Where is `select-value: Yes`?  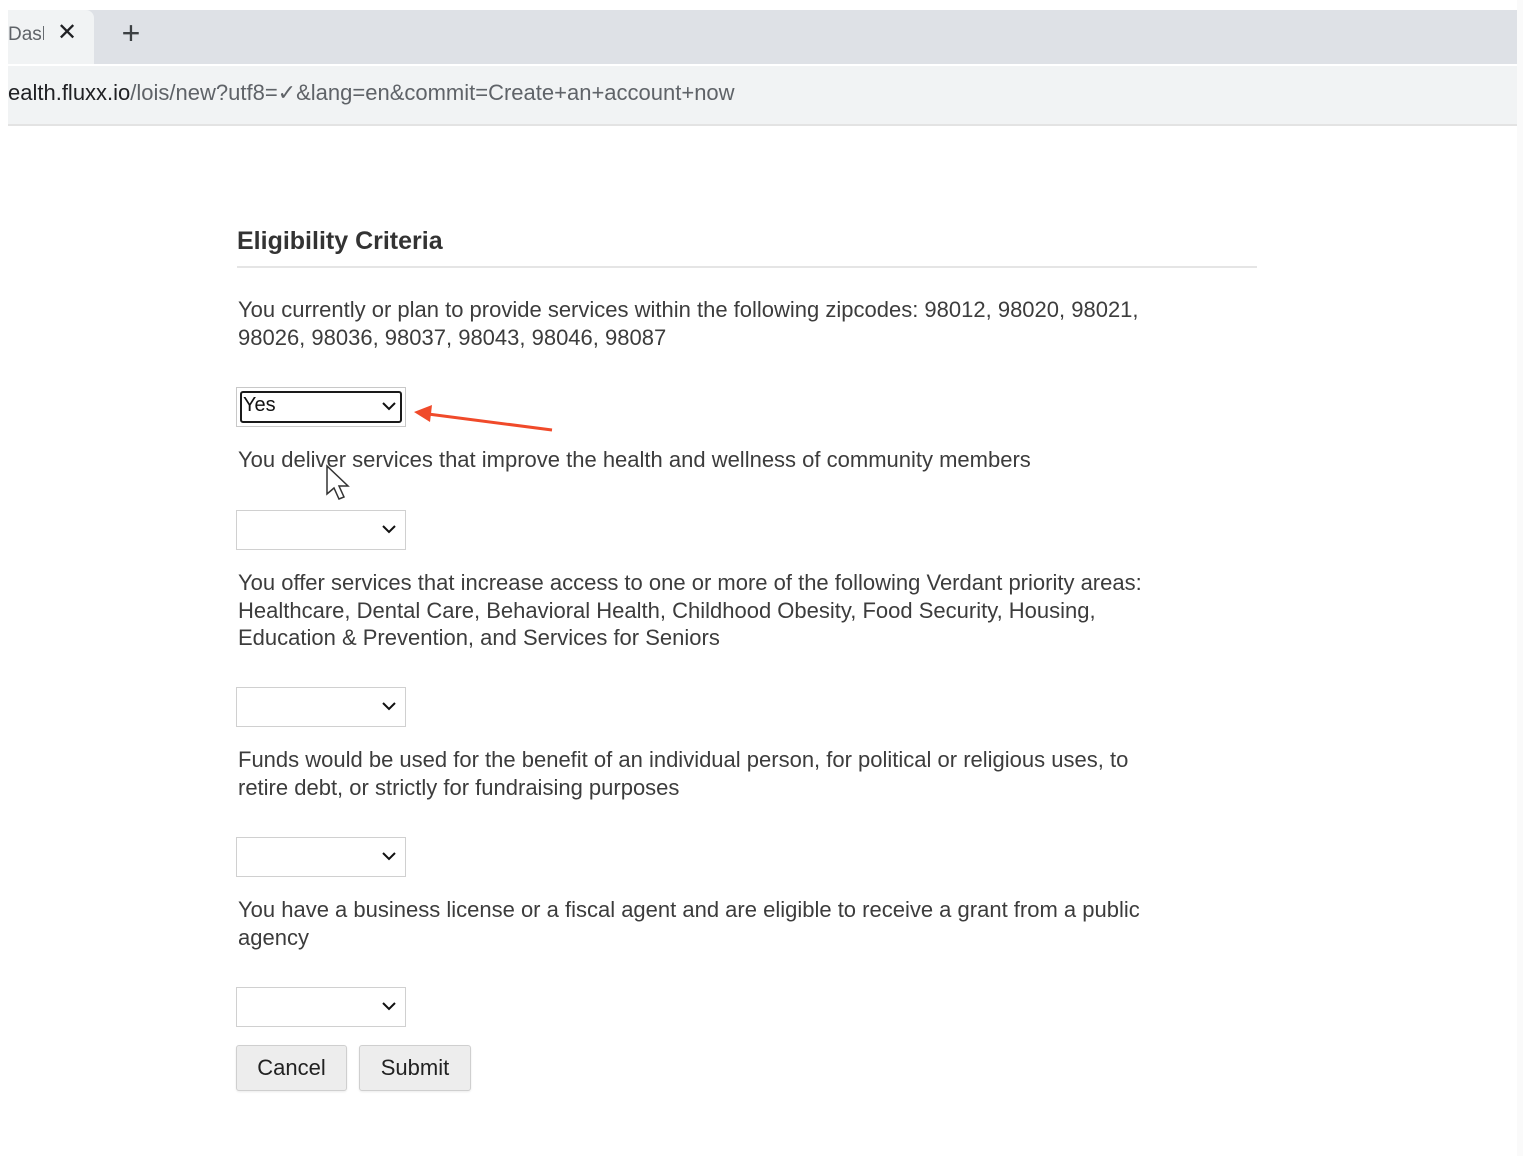
select-value: Yes is located at coordinates (259, 405).